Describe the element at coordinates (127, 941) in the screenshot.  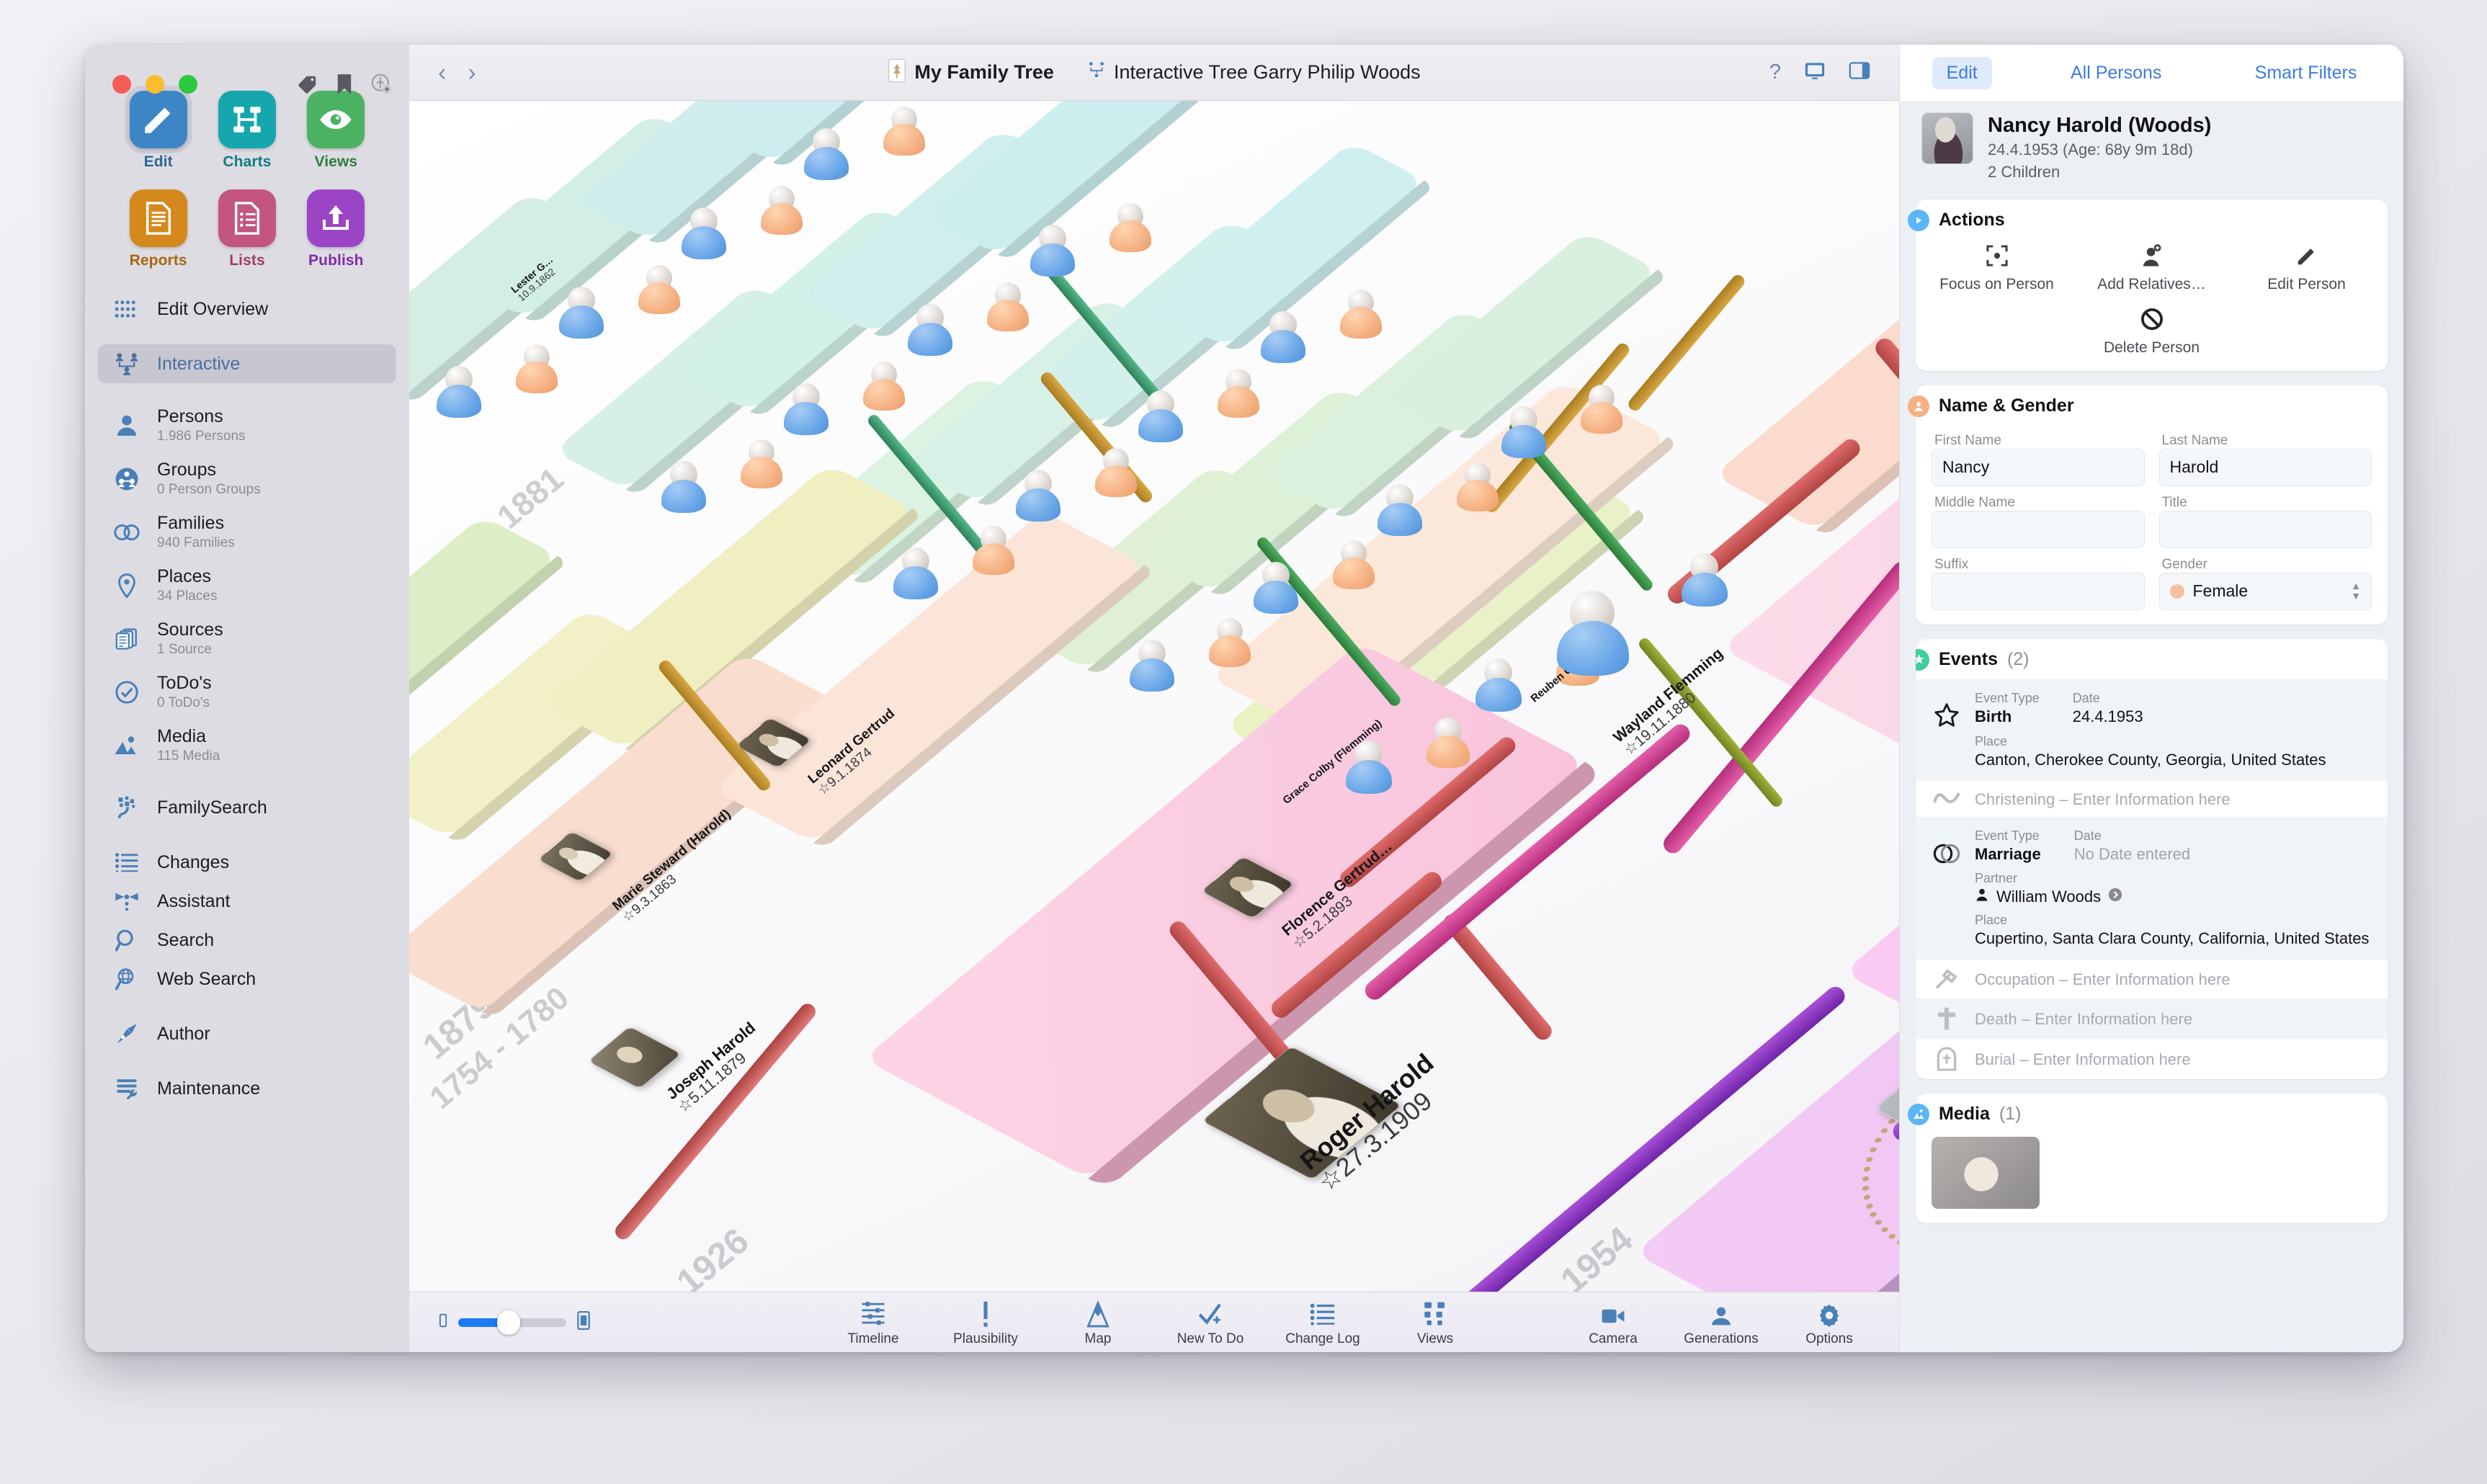
I see `search-icon` at that location.